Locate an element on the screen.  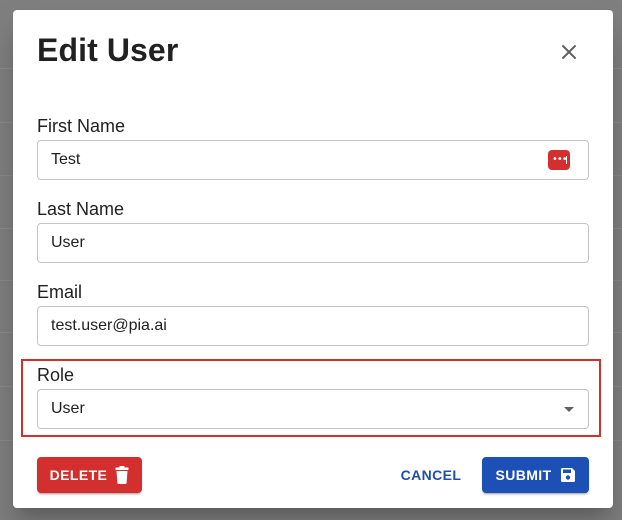
last-name-field is located at coordinates (313, 243).